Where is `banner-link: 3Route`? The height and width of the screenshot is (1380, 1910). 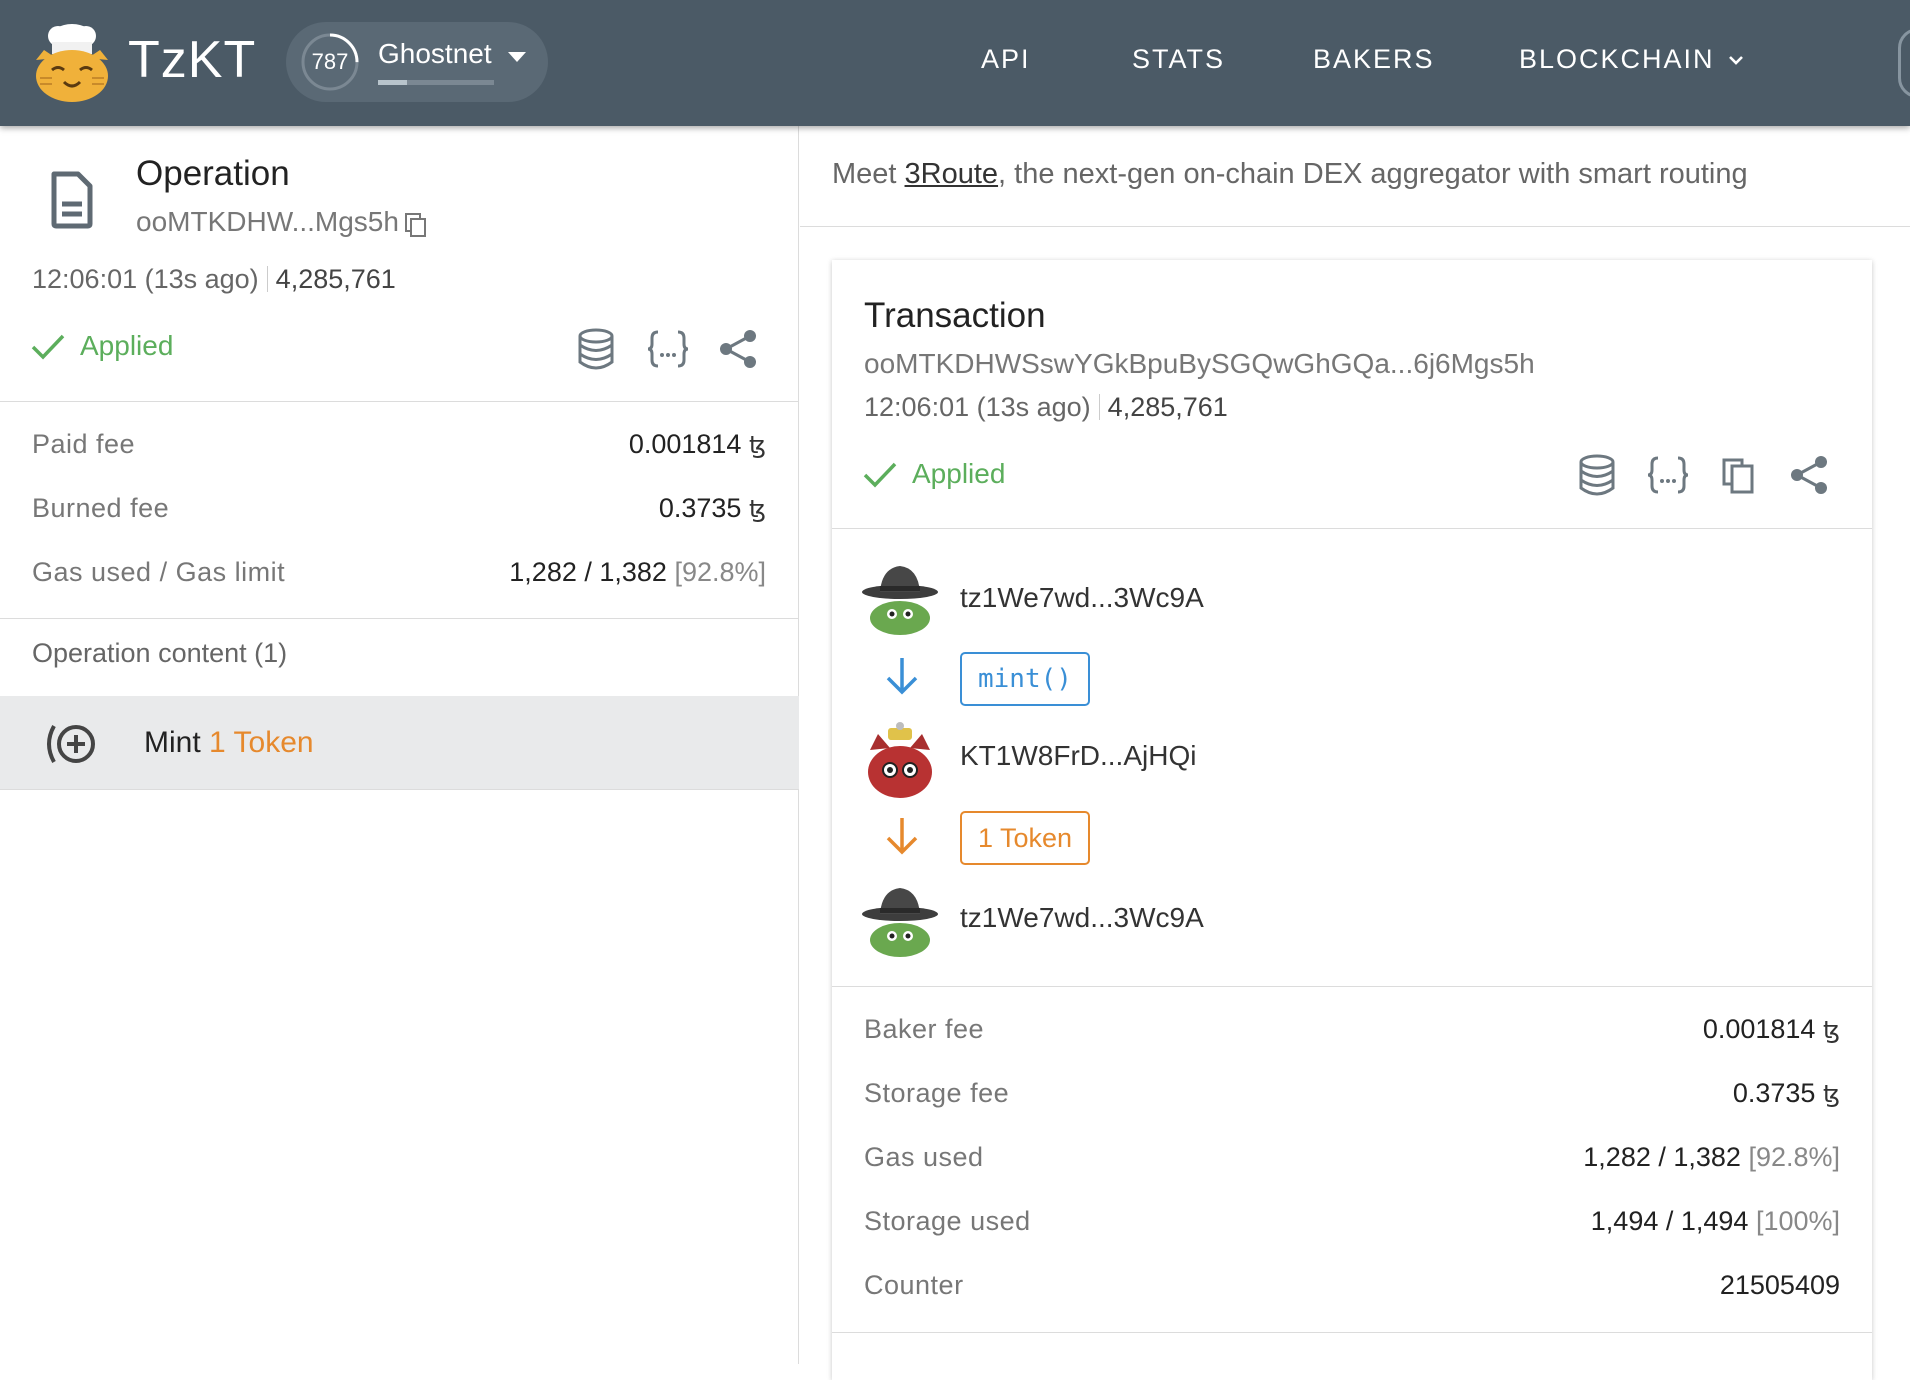 banner-link: 3Route is located at coordinates (952, 174).